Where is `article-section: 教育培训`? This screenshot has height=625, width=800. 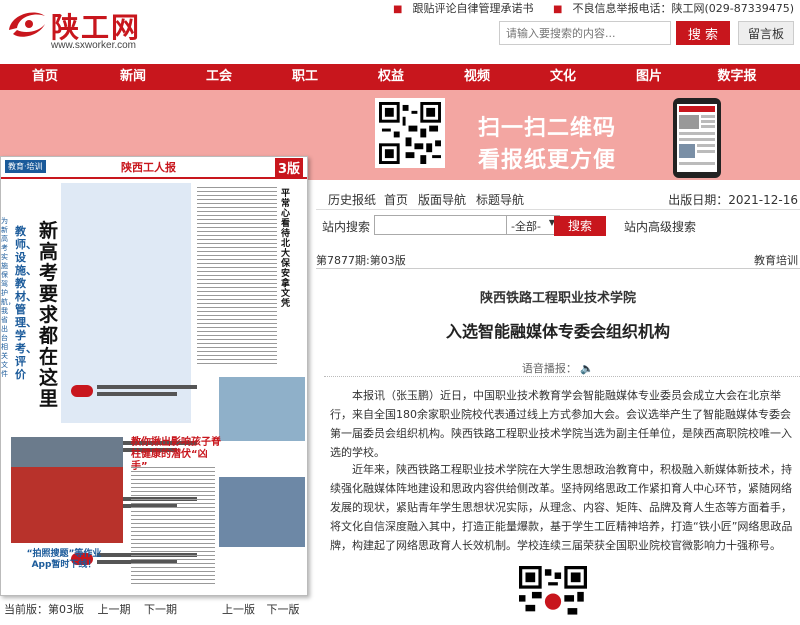
article-section: 教育培训 is located at coordinates (776, 260).